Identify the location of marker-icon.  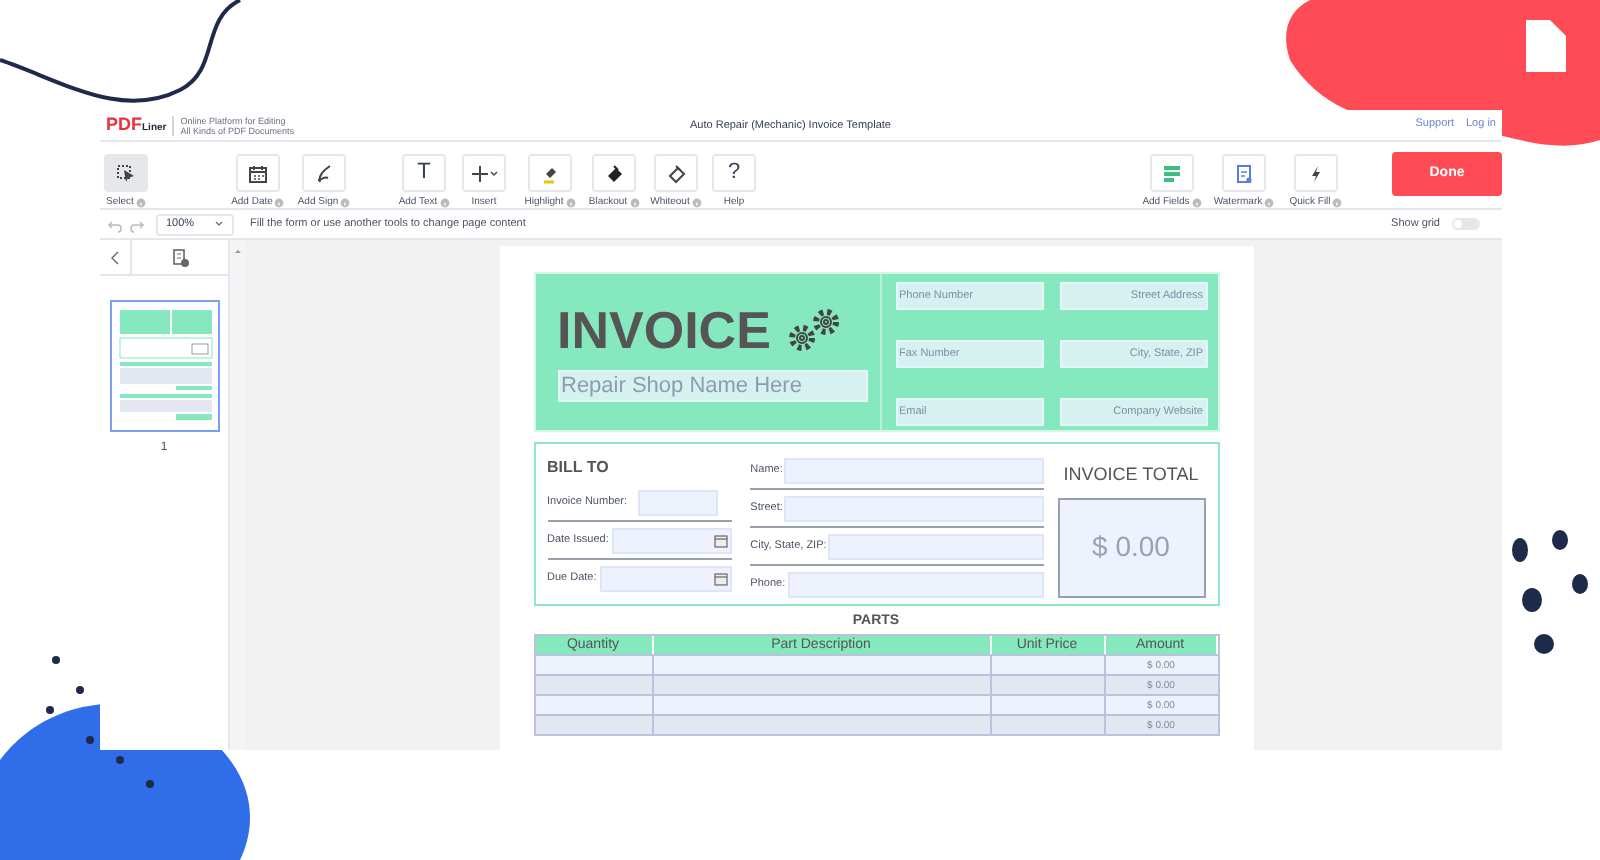
(550, 173).